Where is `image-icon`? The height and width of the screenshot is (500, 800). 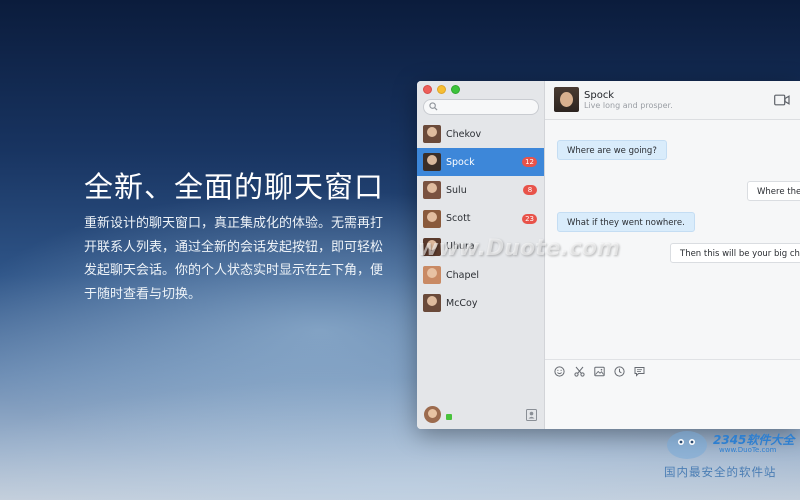
image-icon is located at coordinates (599, 371).